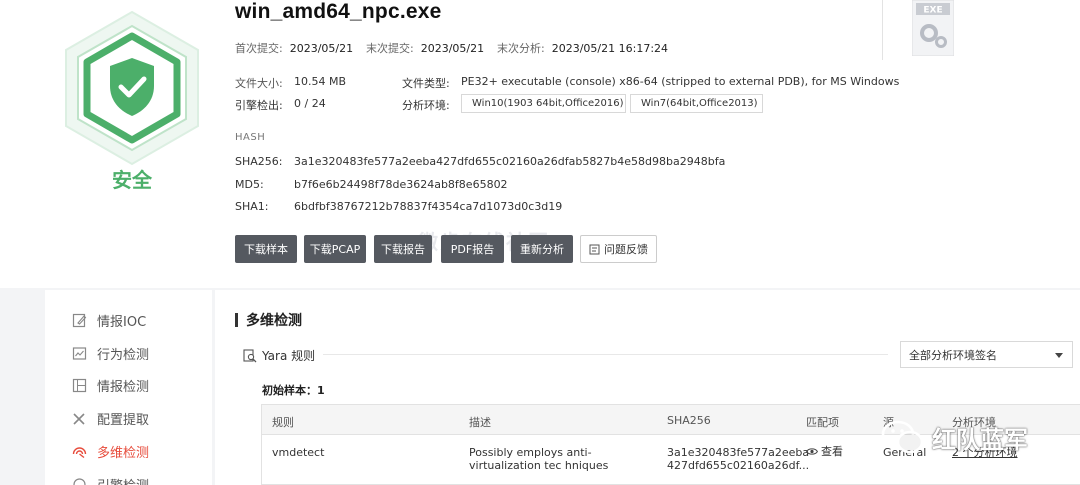  I want to click on initial-sample-label: 初始样本：, so click(289, 390).